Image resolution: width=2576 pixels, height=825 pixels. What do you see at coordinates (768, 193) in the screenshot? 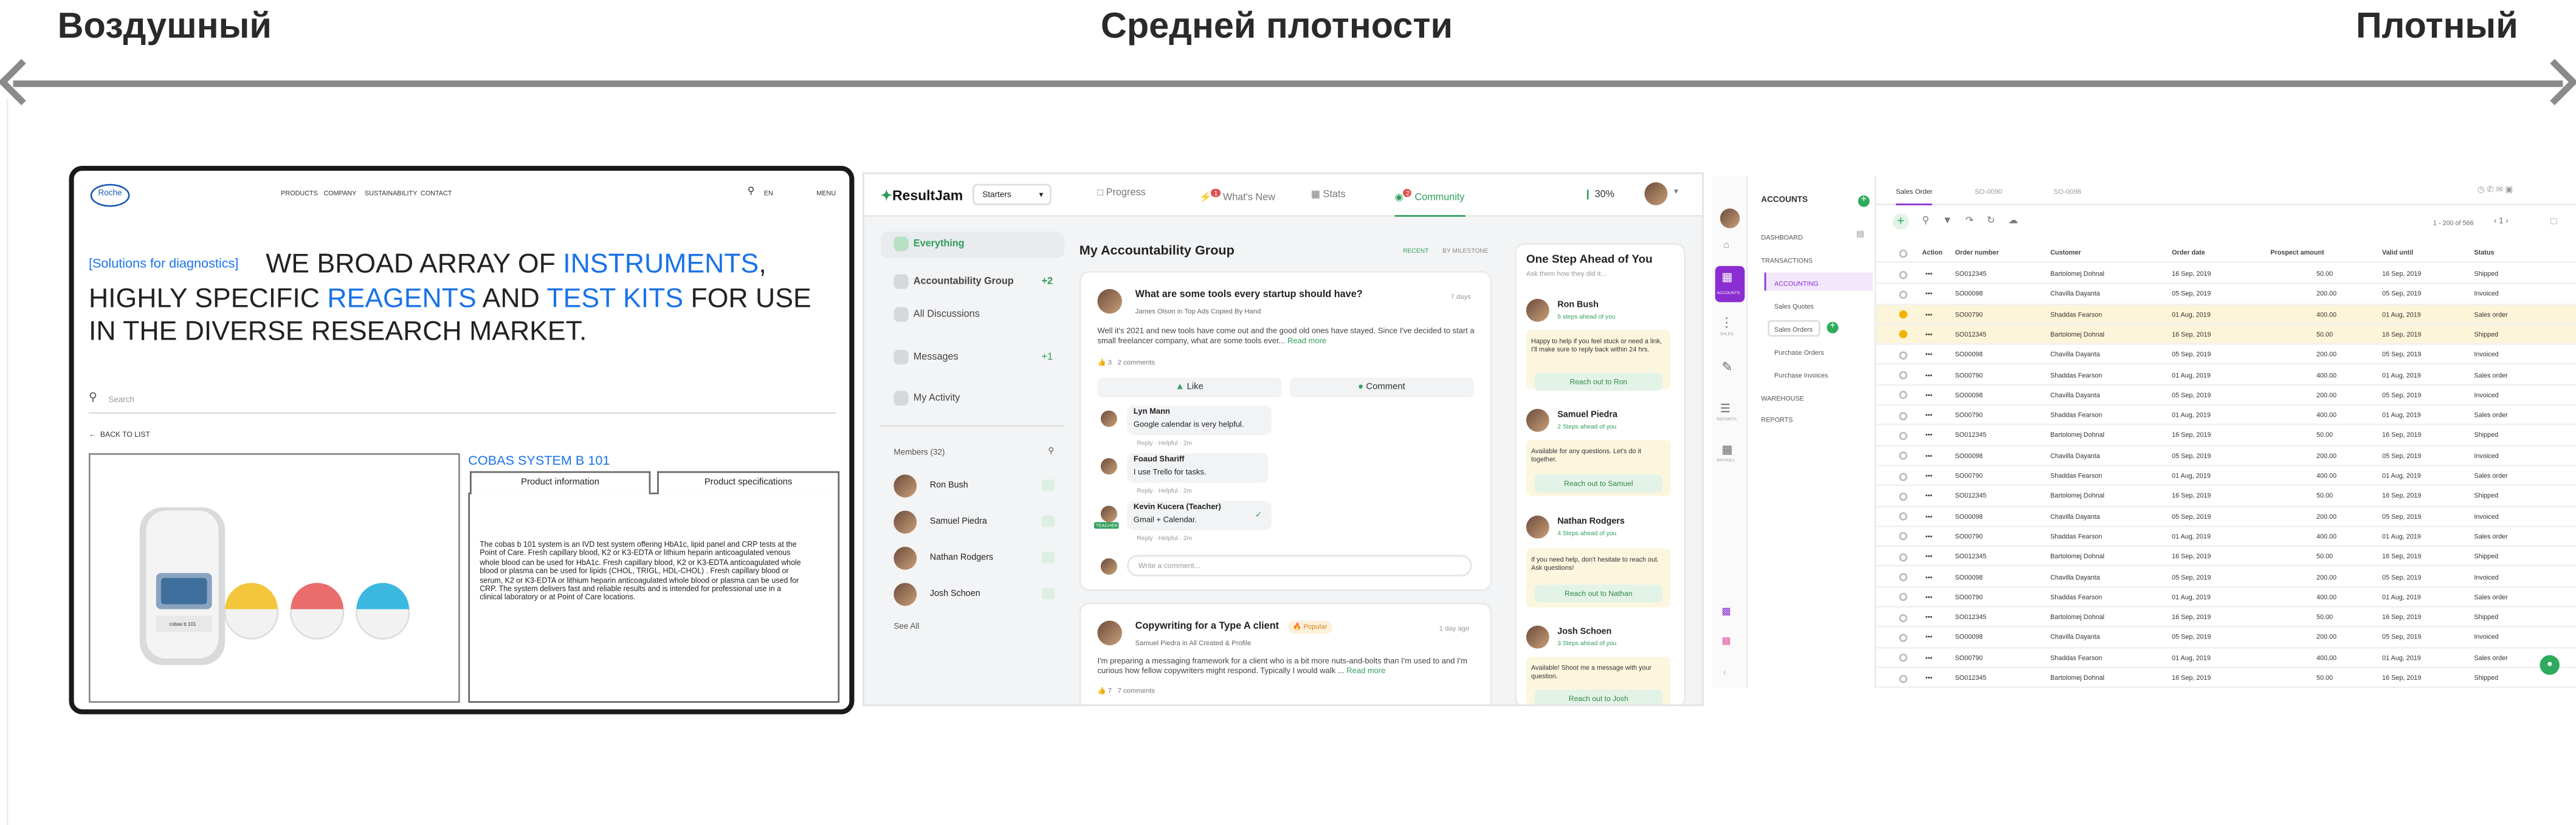
I see `language-switch: EN` at bounding box center [768, 193].